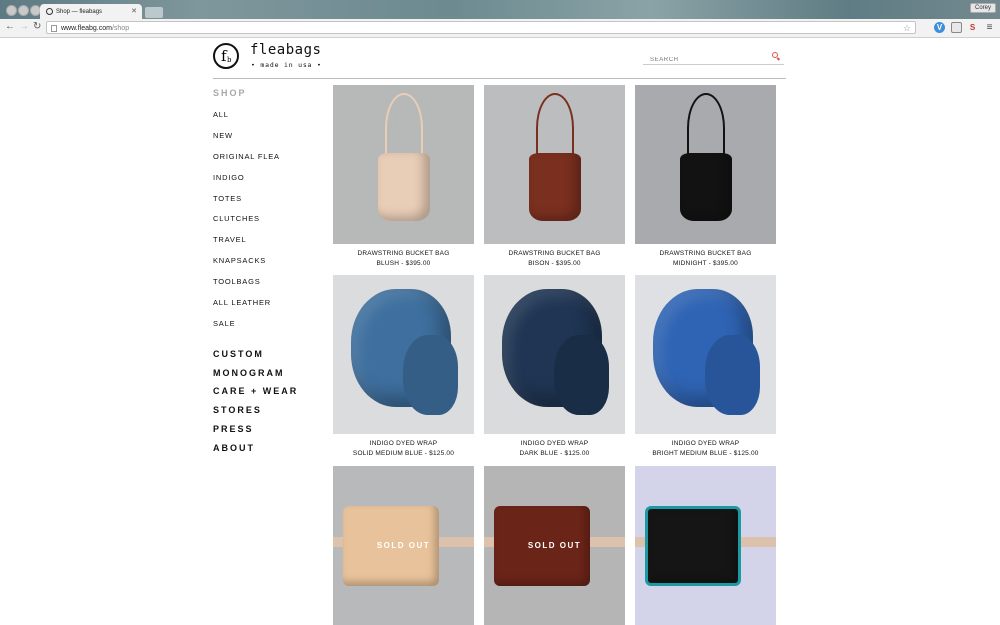 The image size is (1000, 625). I want to click on cast-icon, so click(956, 27).